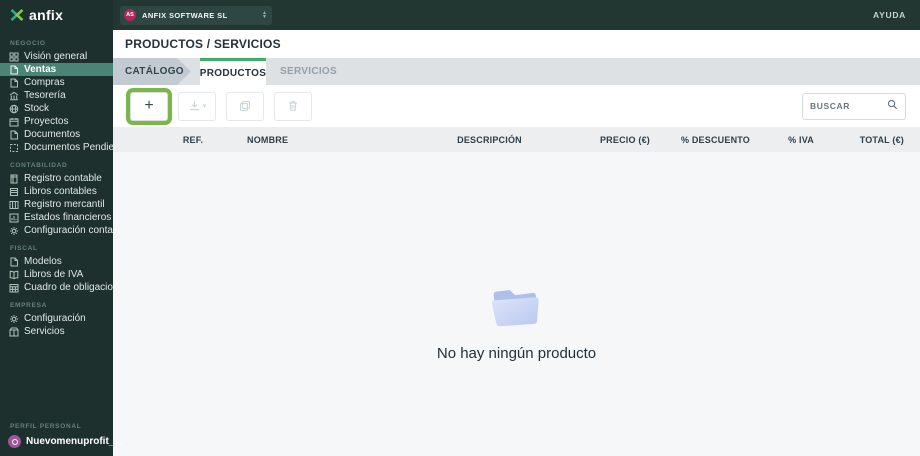  I want to click on trash-icon, so click(293, 106).